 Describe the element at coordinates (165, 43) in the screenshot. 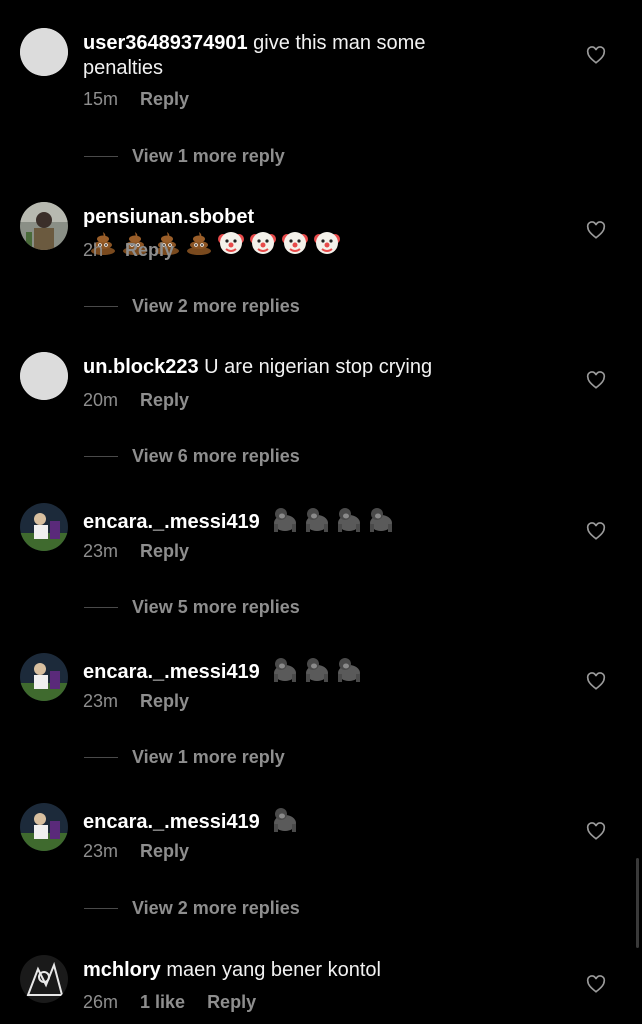

I see `comment-username: user36489374901` at that location.